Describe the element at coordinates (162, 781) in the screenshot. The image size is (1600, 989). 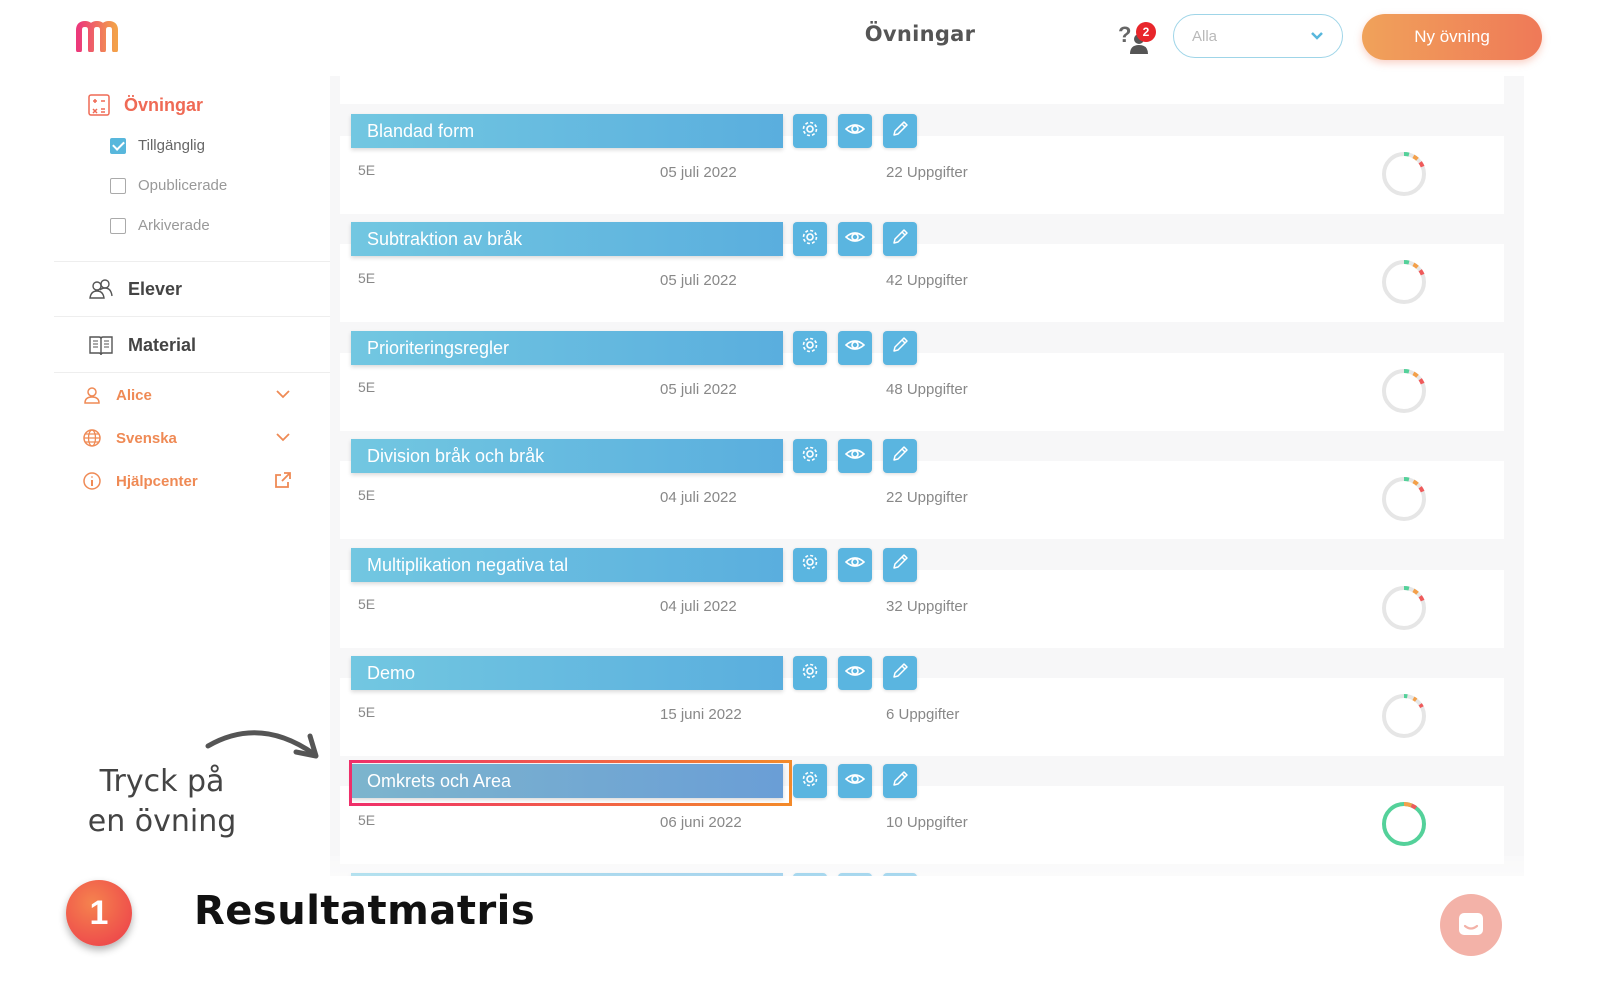
I see `annotation-line: Tryck på` at that location.